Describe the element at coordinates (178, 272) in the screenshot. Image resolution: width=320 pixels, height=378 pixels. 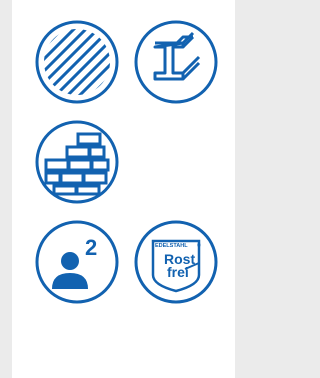
I see `badge-line2: frei` at that location.